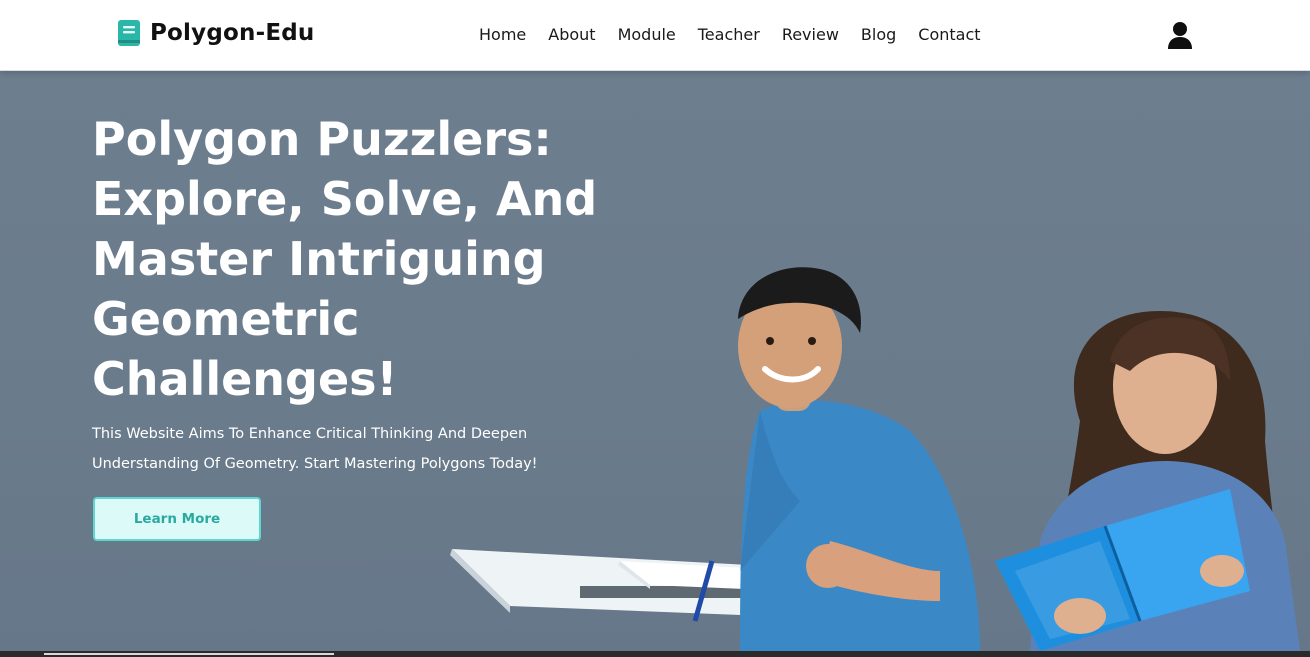  Describe the element at coordinates (878, 35) in the screenshot. I see `nav-blog: Blog` at that location.